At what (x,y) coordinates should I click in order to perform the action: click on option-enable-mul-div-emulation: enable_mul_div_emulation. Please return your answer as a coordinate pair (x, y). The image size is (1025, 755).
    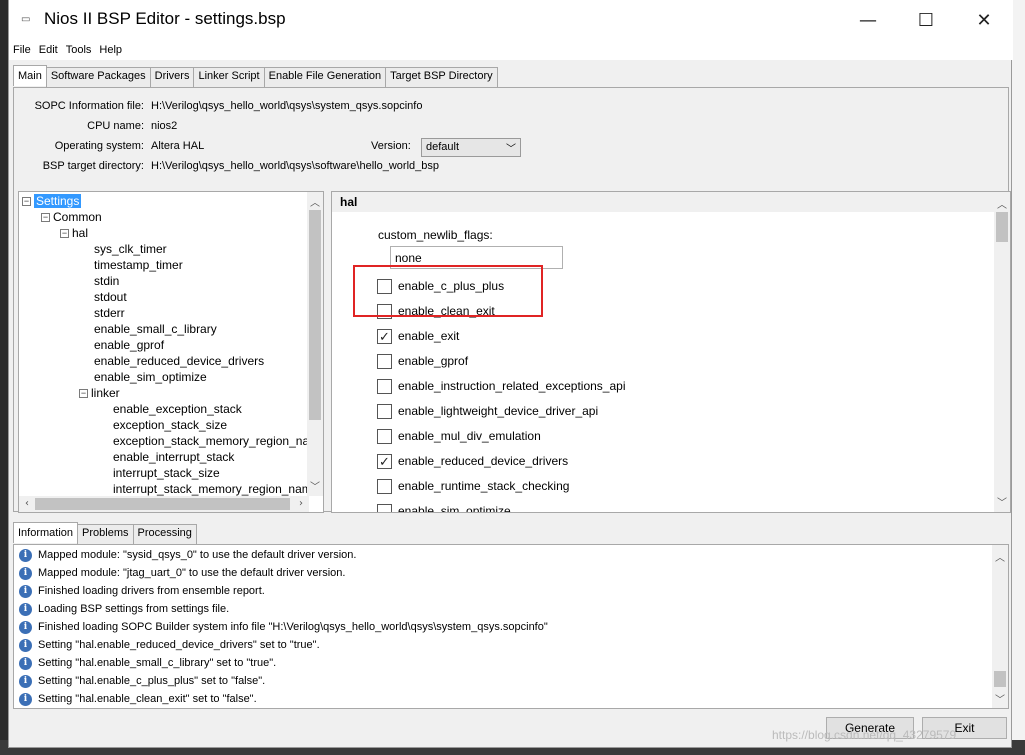
    Looking at the image, I should click on (459, 436).